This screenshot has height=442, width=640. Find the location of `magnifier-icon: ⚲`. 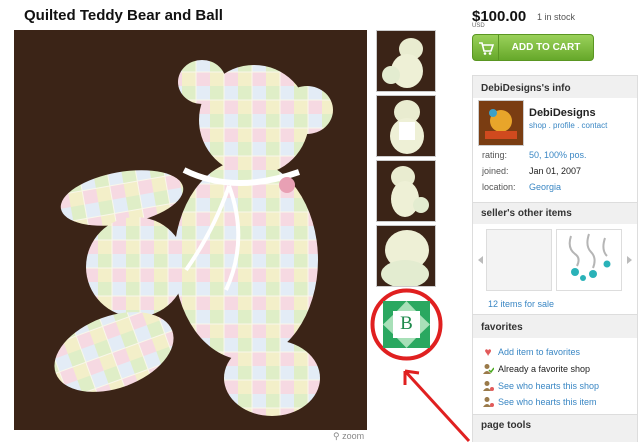

magnifier-icon: ⚲ is located at coordinates (336, 436).